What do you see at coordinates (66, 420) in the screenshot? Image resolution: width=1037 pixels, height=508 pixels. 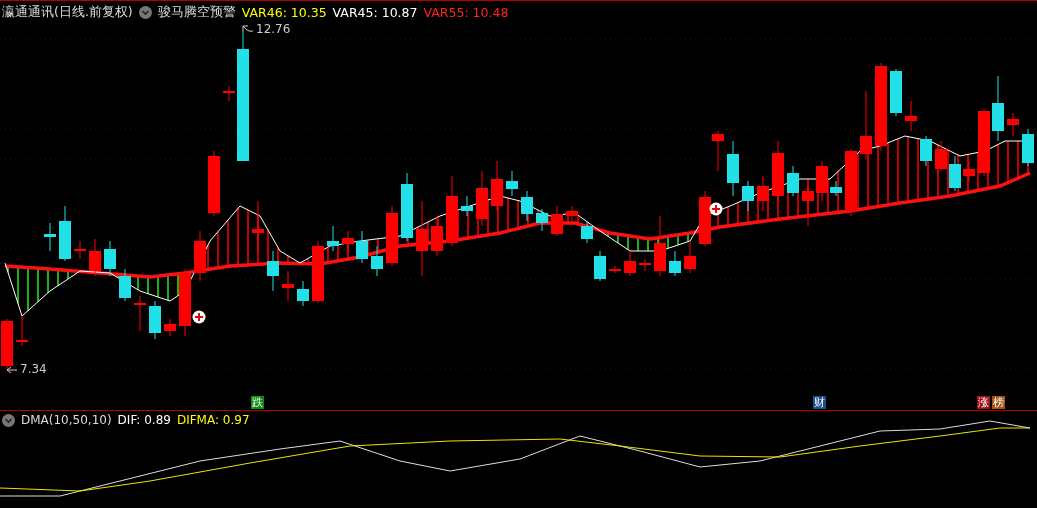 I see `indicator-title: DMA(10,50,10)` at bounding box center [66, 420].